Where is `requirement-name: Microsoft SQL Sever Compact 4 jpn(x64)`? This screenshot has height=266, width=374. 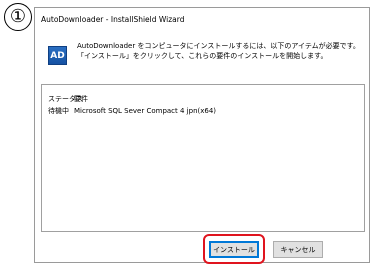 requirement-name: Microsoft SQL Sever Compact 4 jpn(x64) is located at coordinates (145, 111).